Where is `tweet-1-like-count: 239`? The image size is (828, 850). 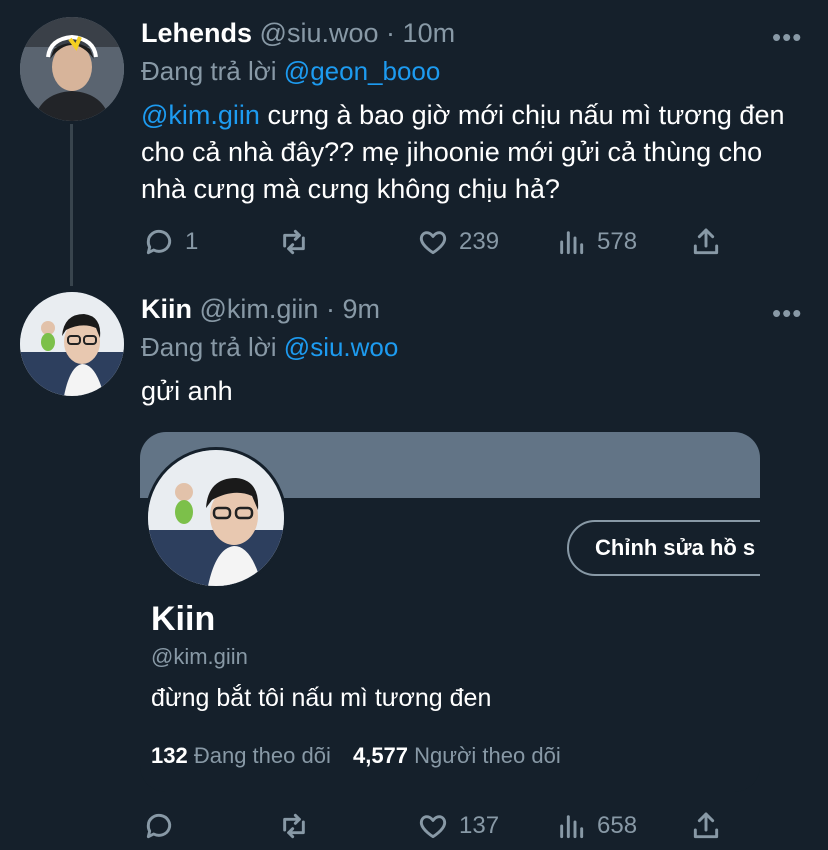
tweet-1-like-count: 239 is located at coordinates (479, 241).